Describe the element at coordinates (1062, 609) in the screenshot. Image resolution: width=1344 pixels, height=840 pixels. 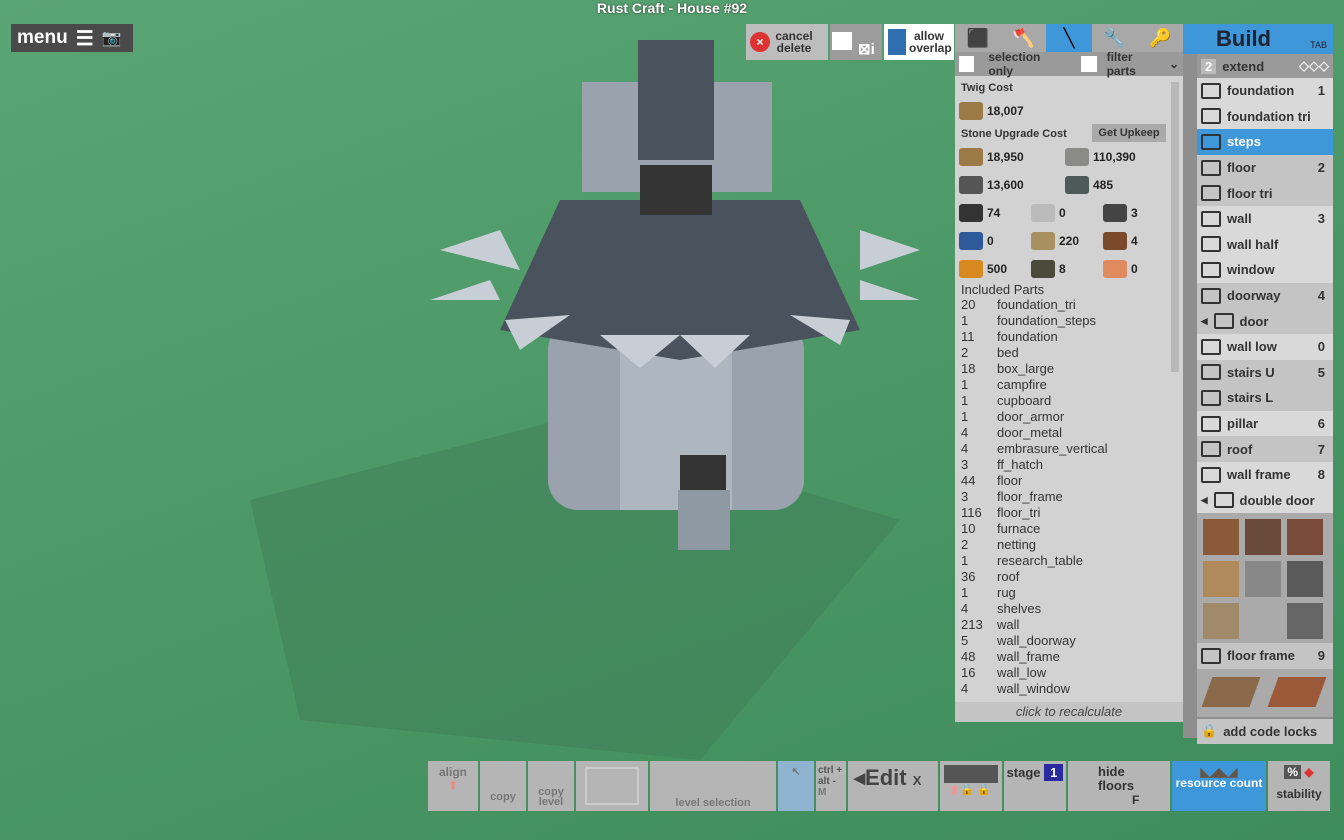
I see `part-row: 4 shelves` at that location.